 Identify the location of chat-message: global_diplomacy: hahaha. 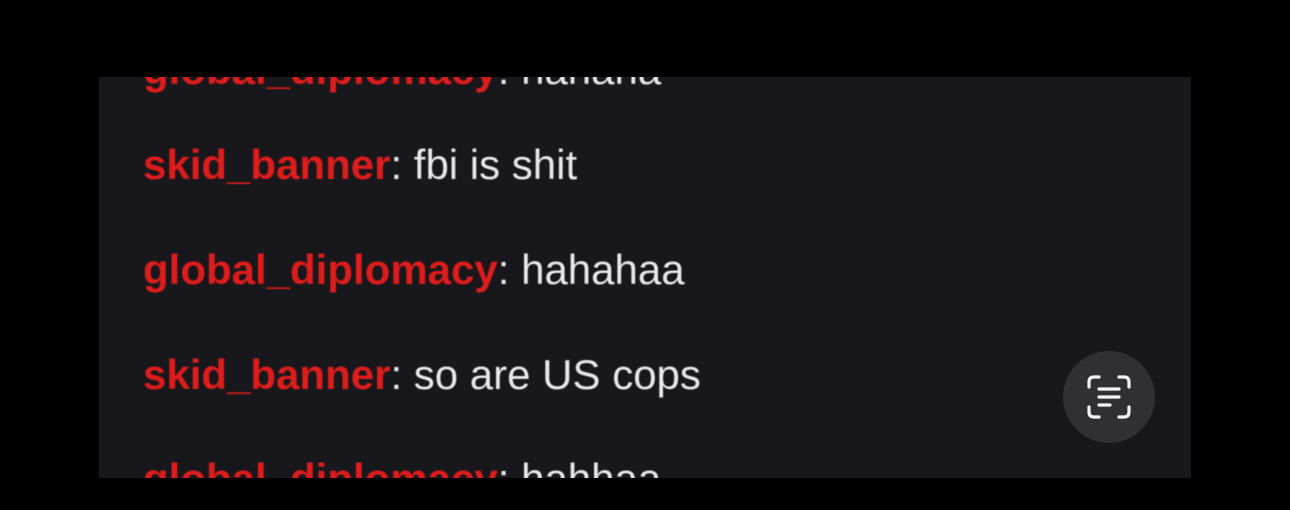
(402, 86).